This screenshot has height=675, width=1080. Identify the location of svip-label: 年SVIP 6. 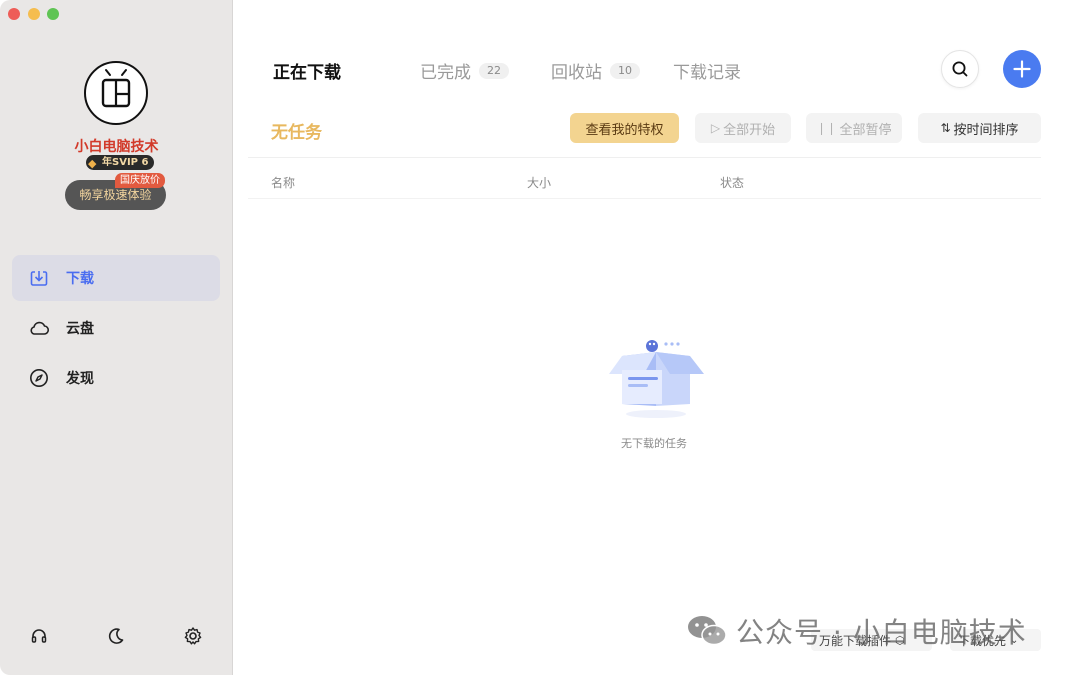
(125, 162).